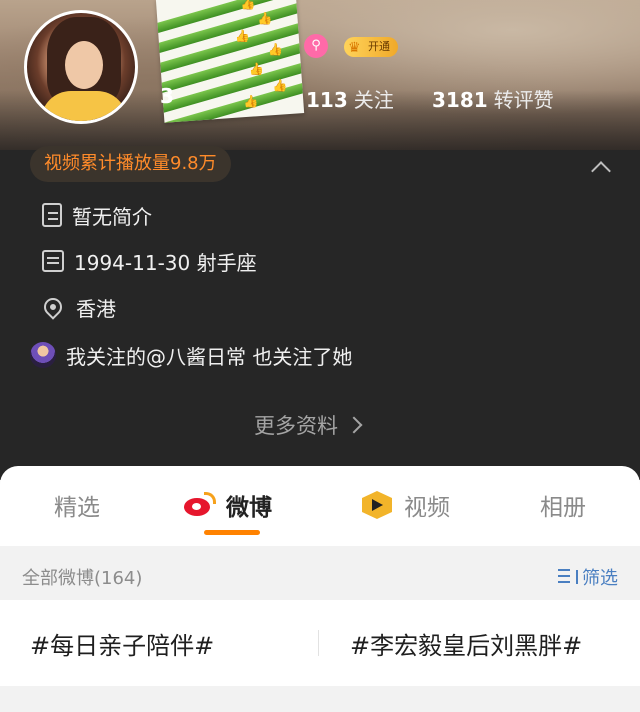 The width and height of the screenshot is (640, 712). I want to click on calendar-icon, so click(53, 261).